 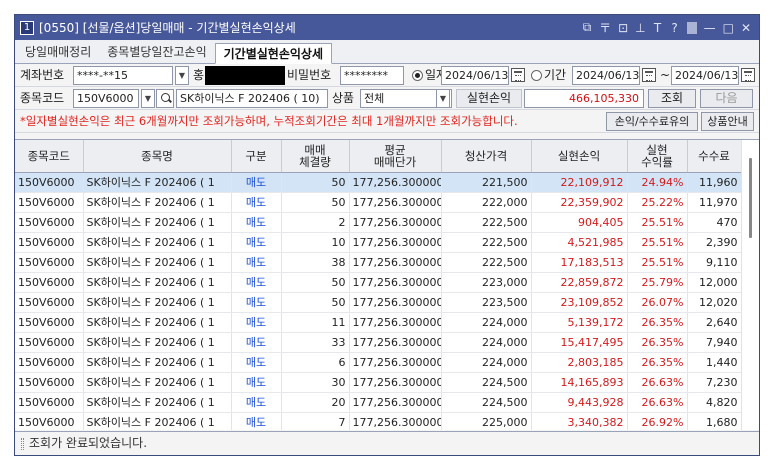 I want to click on vertical-scrollbar, so click(x=750, y=285).